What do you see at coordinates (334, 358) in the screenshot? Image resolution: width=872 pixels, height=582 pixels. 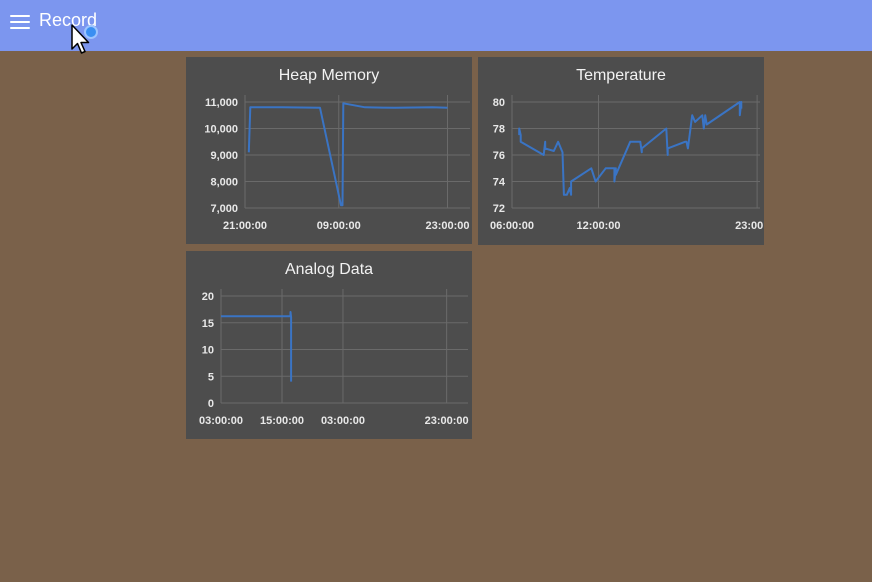 I see `analog-data-chart: 0 5 10 15 20 03:00:00 15:00:00 03:00:00 23:00:00` at bounding box center [334, 358].